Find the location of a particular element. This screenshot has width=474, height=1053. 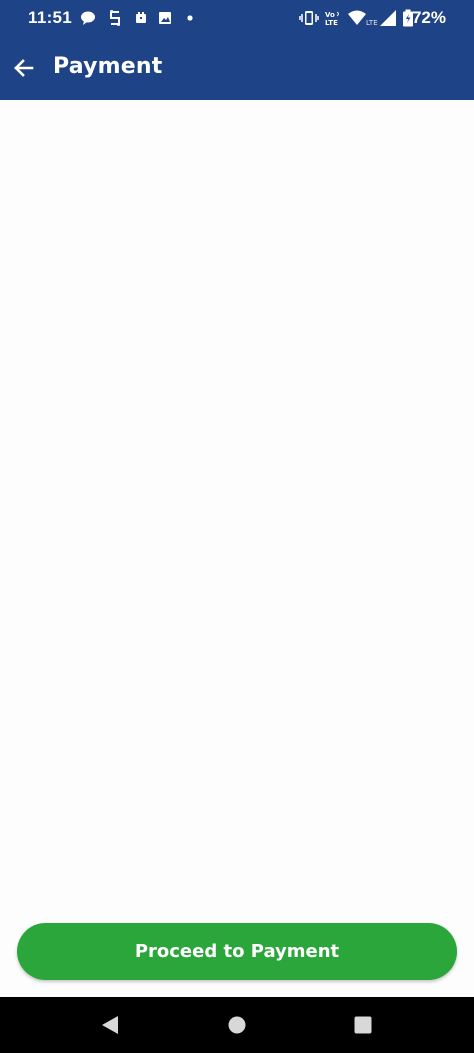

back-triangle-icon is located at coordinates (110, 1025).